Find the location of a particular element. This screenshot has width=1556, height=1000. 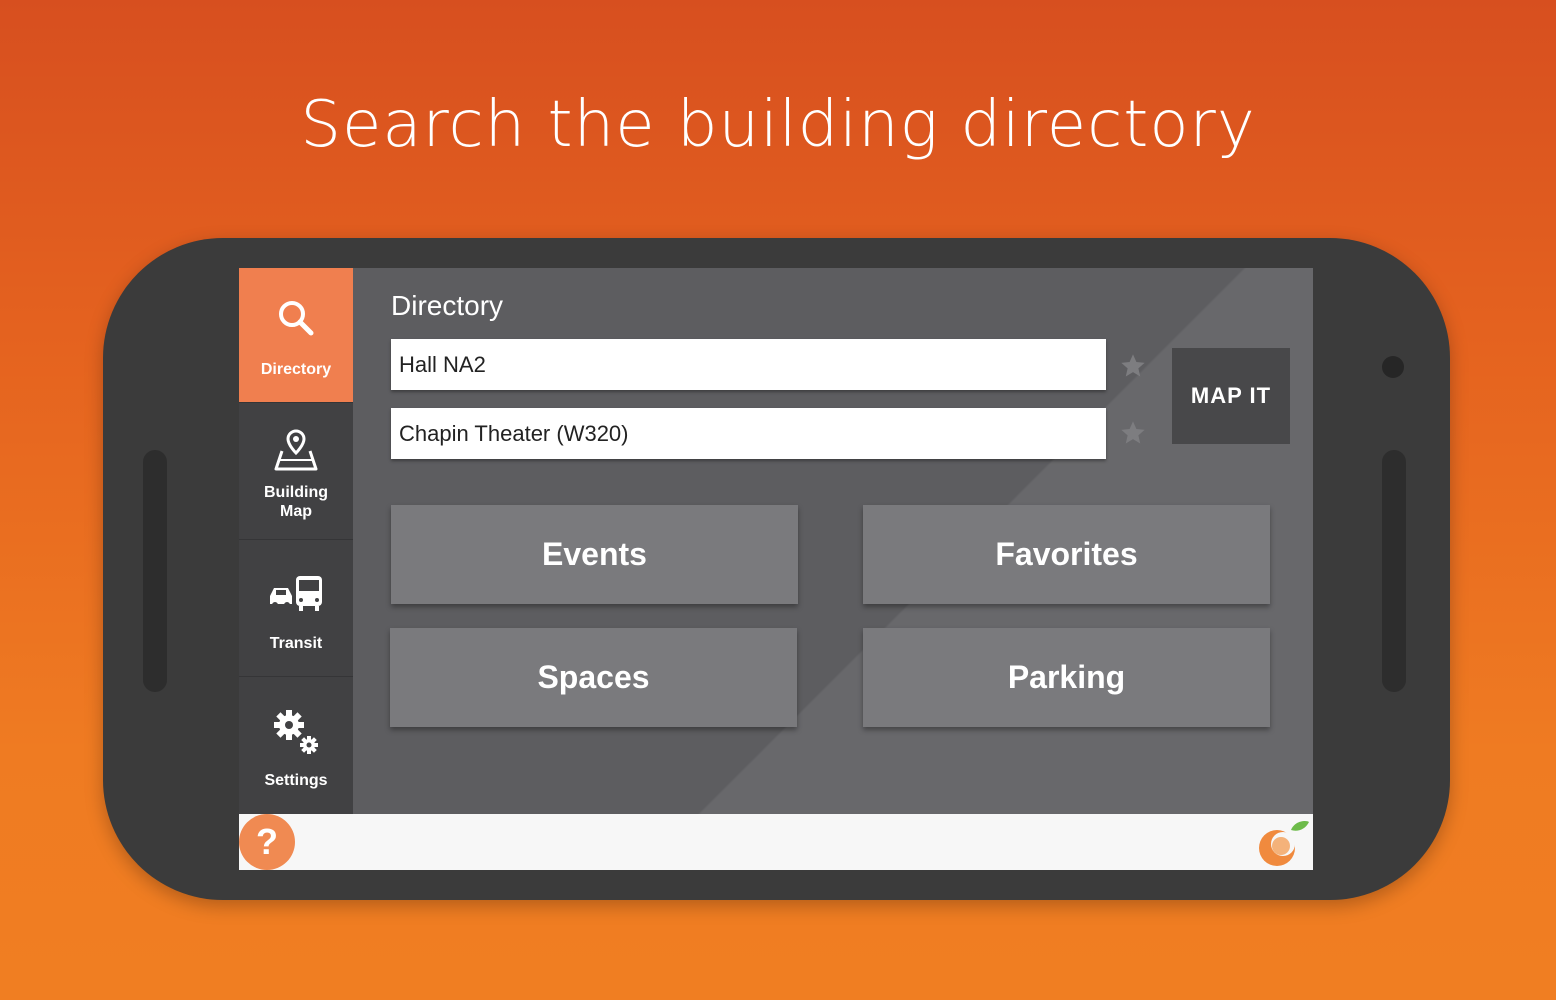

sidebar-item-directory: Directory is located at coordinates (296, 335).